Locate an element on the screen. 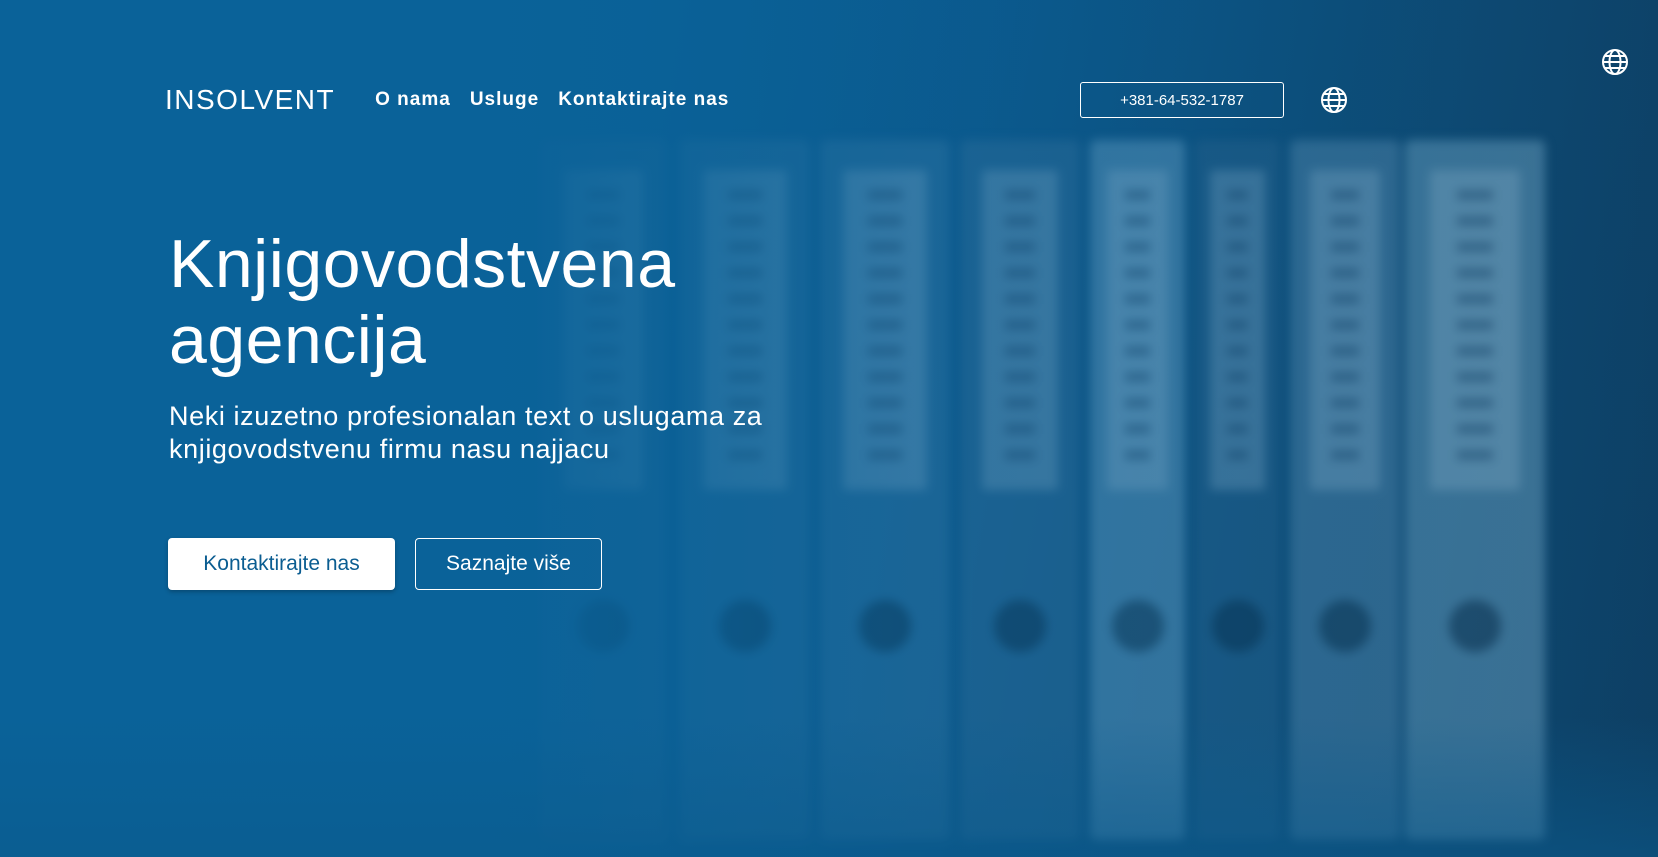 This screenshot has width=1658, height=857. nav-item-usluge: Usluge is located at coordinates (504, 100).